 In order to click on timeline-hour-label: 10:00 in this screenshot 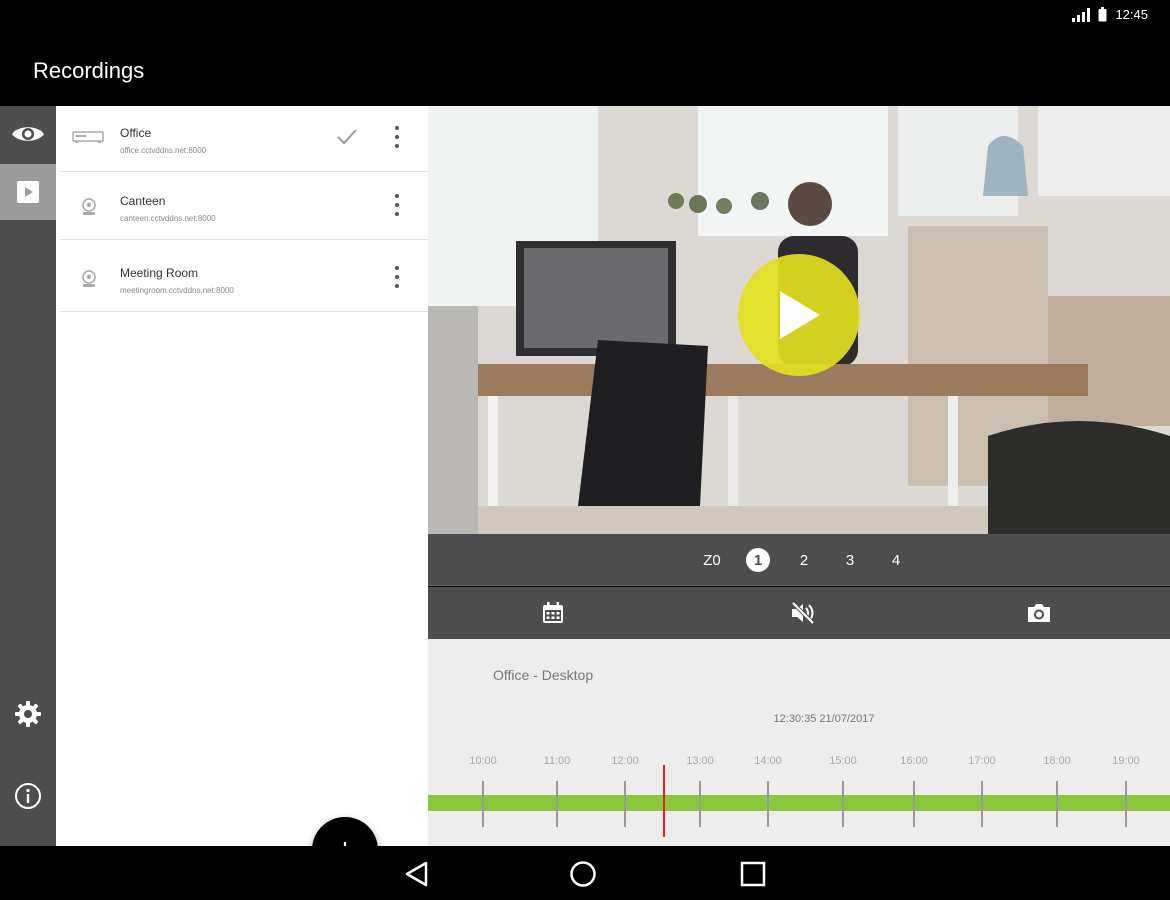, I will do `click(483, 761)`.